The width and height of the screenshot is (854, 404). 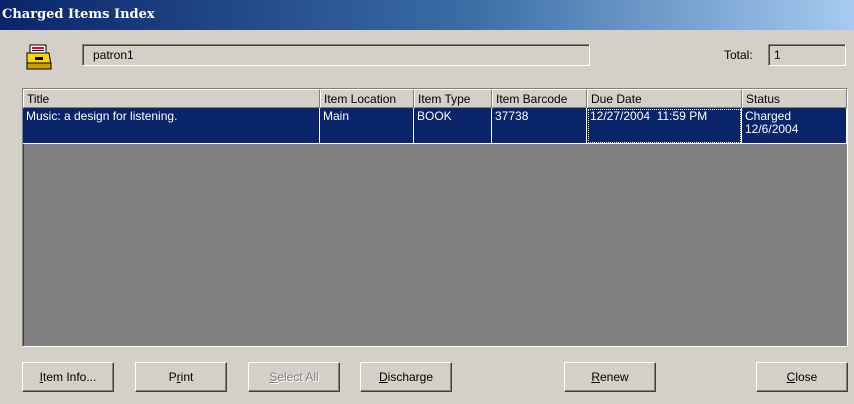 What do you see at coordinates (427, 15) in the screenshot?
I see `window-title: Charged Items Index` at bounding box center [427, 15].